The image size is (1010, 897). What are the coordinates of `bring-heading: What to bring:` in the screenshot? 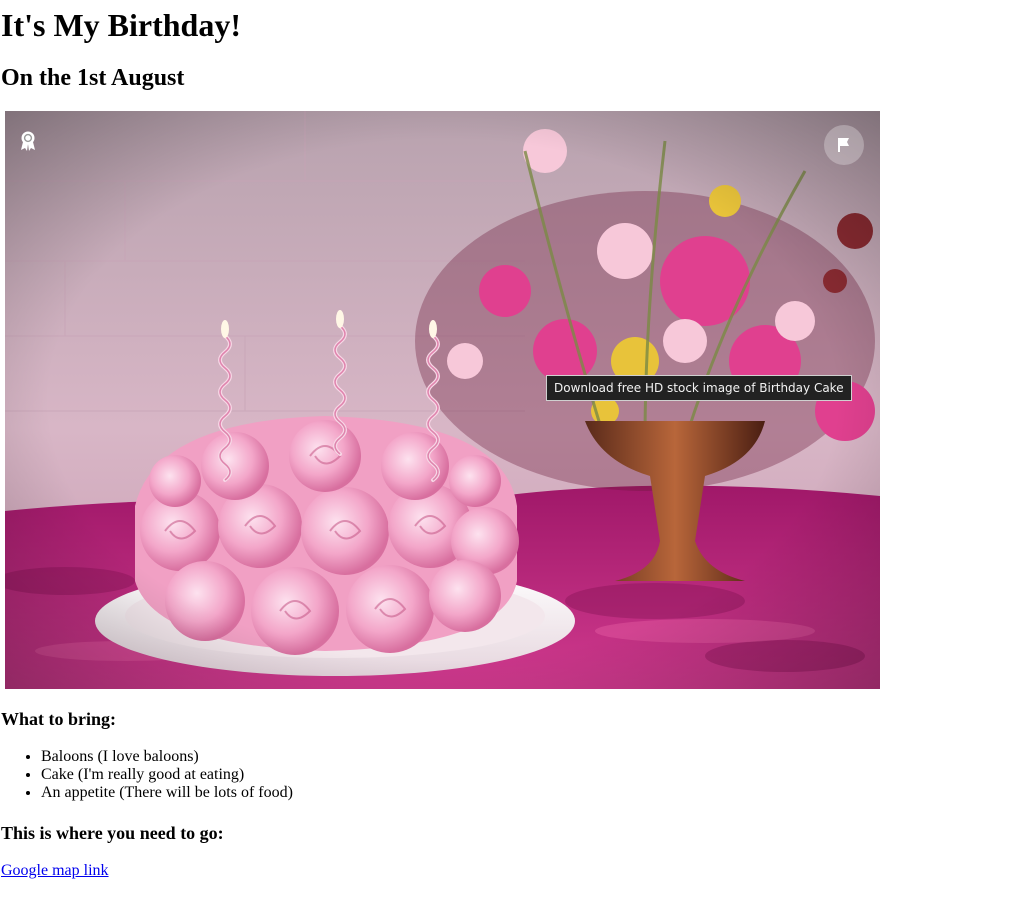 It's located at (59, 719).